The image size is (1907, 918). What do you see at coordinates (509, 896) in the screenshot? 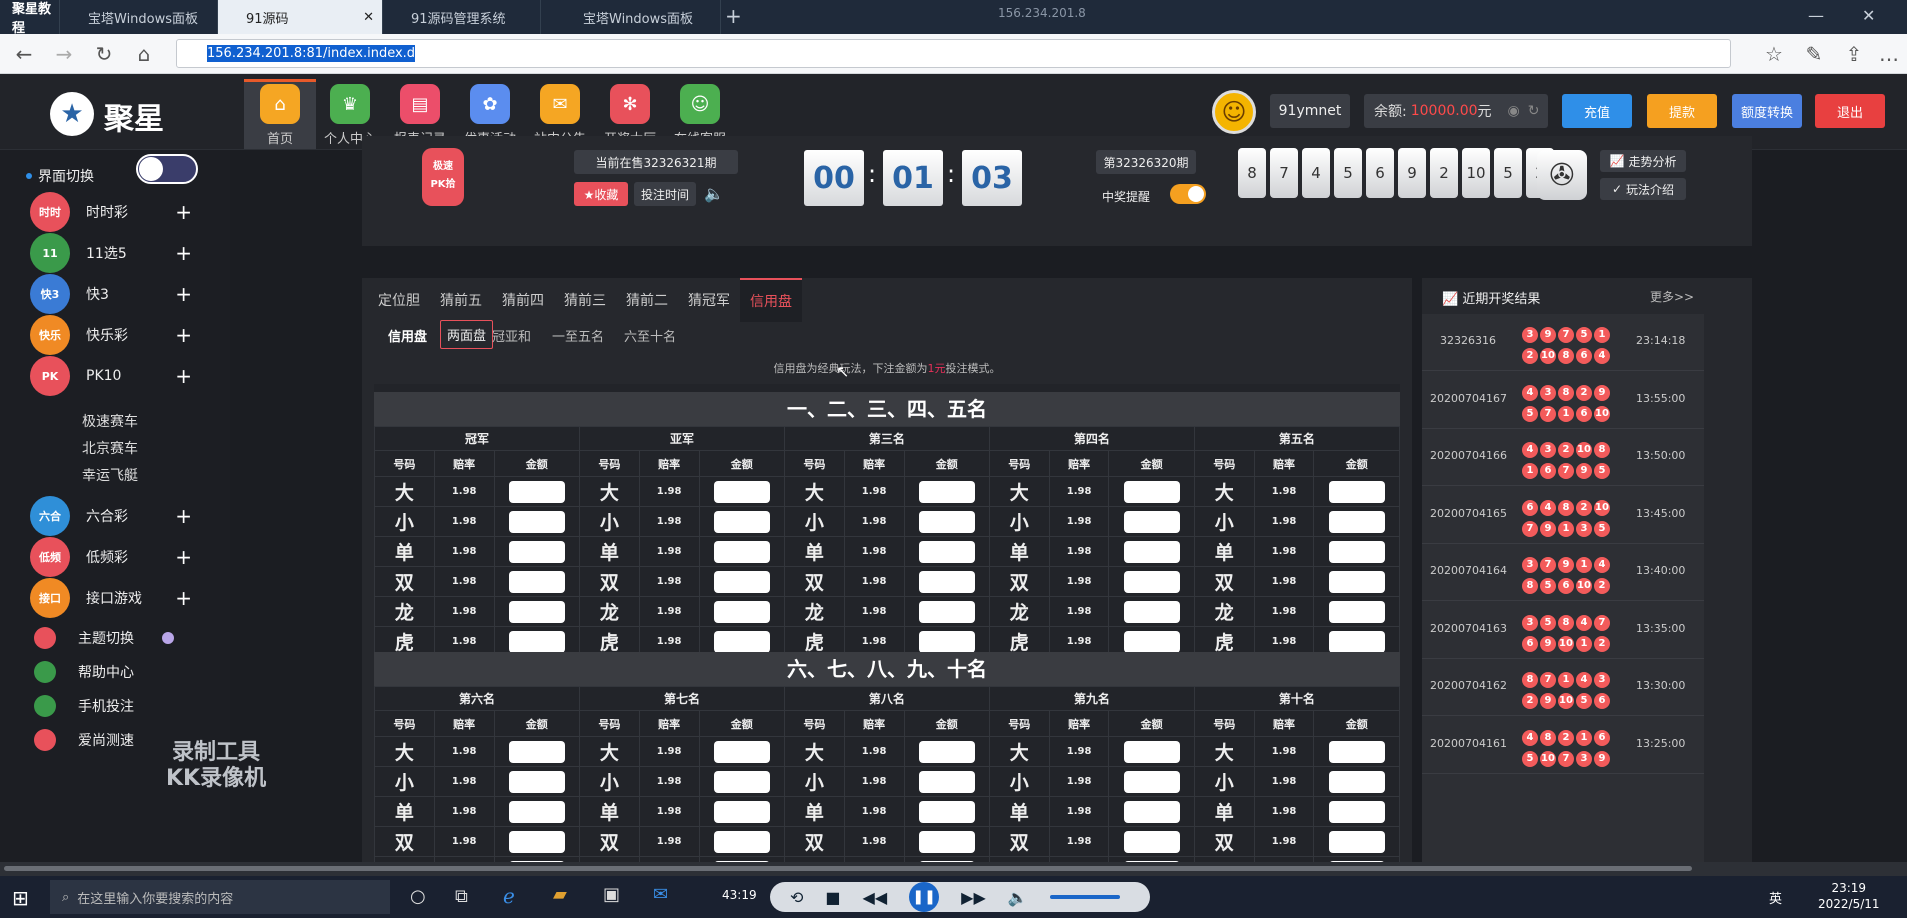
I see `edge-icon: ℯ` at bounding box center [509, 896].